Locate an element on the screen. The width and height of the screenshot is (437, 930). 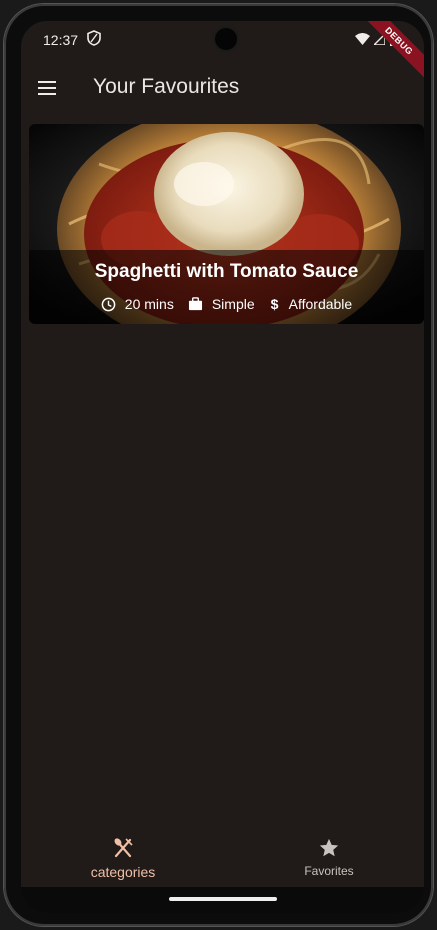
home-indicator is located at coordinates (223, 899).